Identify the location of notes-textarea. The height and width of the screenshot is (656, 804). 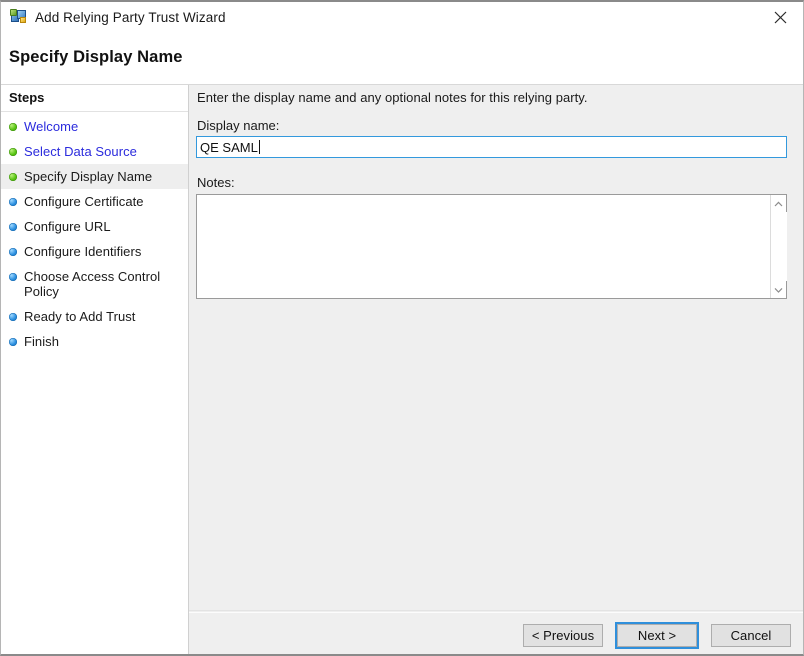
(491, 246).